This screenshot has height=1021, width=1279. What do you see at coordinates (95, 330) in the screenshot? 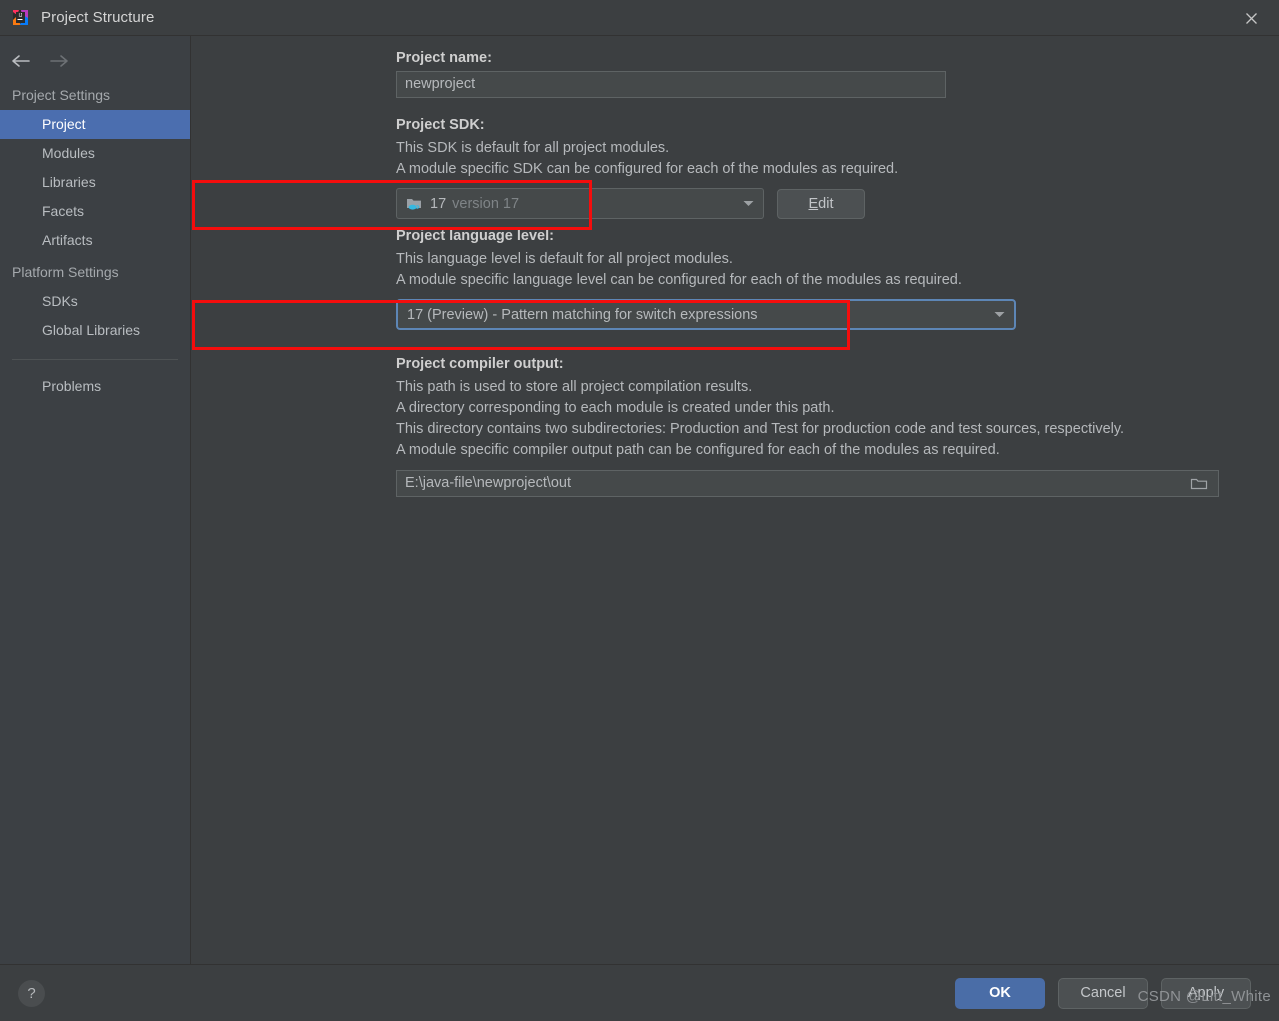
I see `sidebar-item-global-libraries: Global Libraries` at bounding box center [95, 330].